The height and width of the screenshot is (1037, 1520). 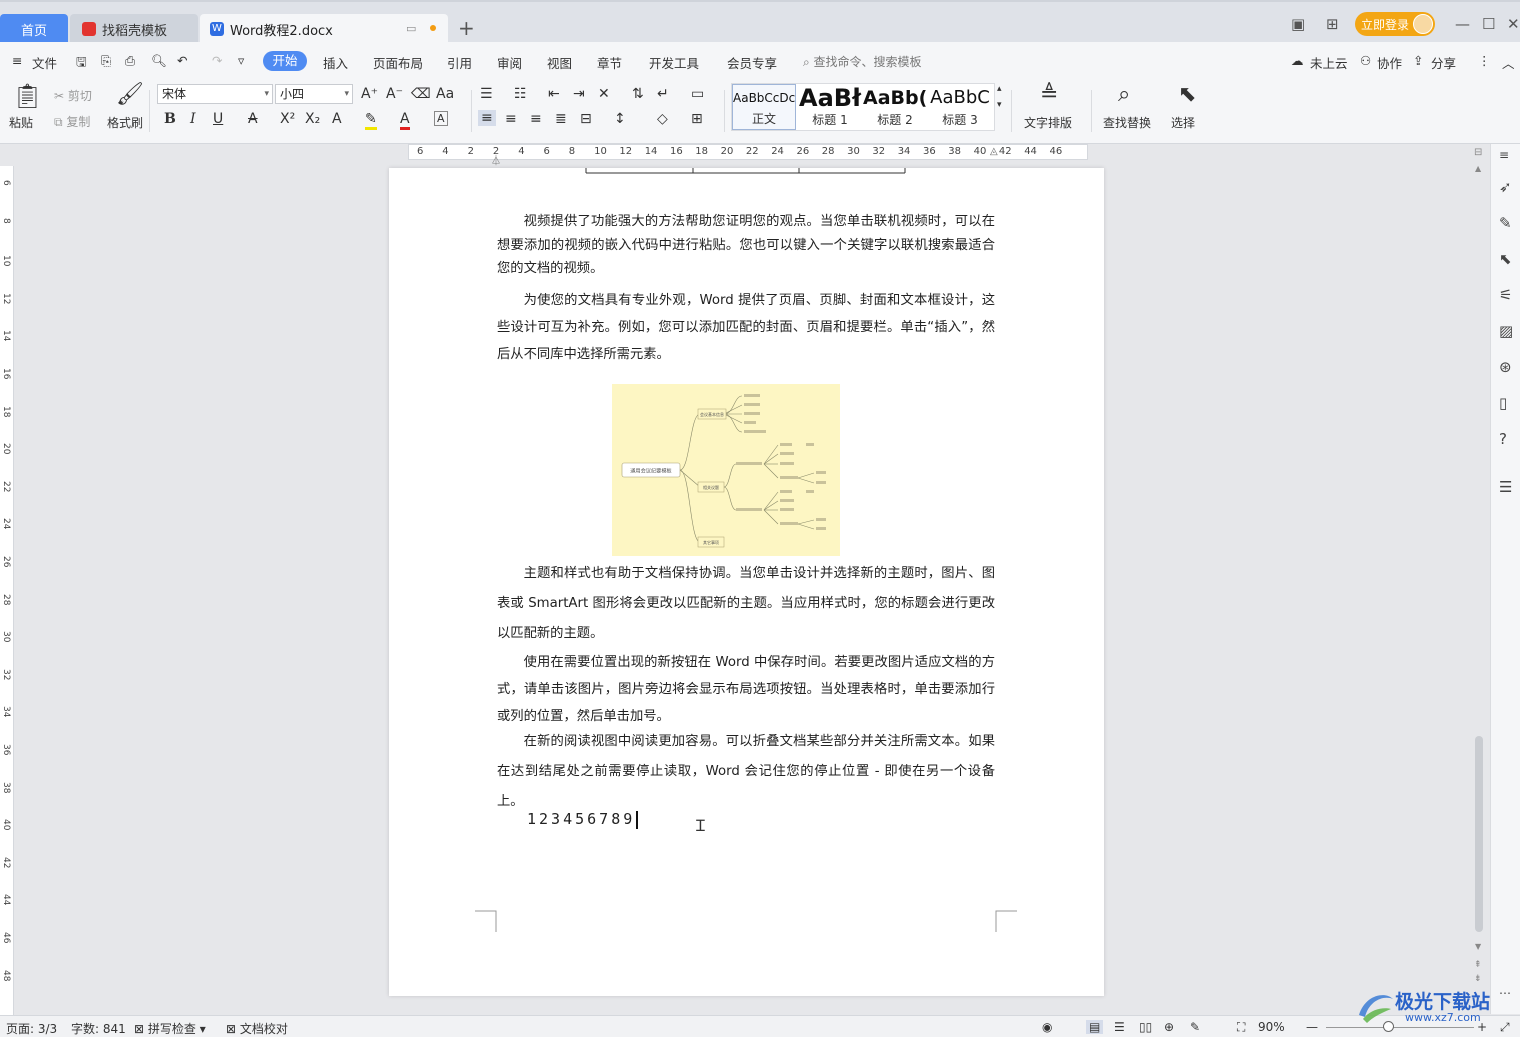 What do you see at coordinates (1488, 24) in the screenshot?
I see `maximize-icon: ☐` at bounding box center [1488, 24].